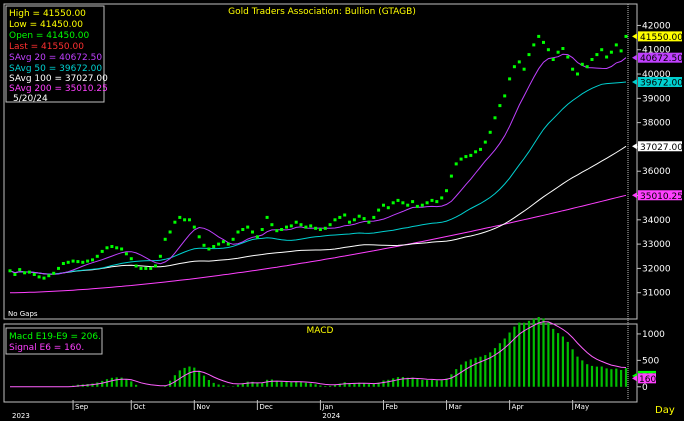  What do you see at coordinates (657, 83) in the screenshot?
I see `price-value-tag: 39672.00` at bounding box center [657, 83].